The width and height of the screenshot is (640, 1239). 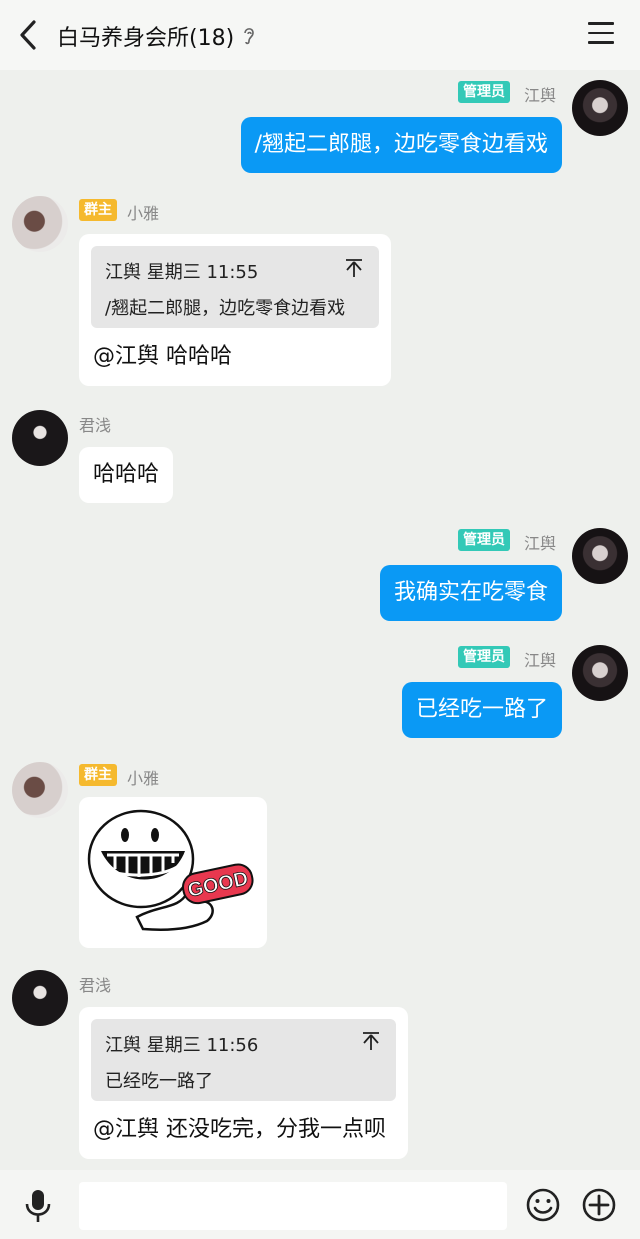 What do you see at coordinates (599, 1205) in the screenshot?
I see `add-more-icon` at bounding box center [599, 1205].